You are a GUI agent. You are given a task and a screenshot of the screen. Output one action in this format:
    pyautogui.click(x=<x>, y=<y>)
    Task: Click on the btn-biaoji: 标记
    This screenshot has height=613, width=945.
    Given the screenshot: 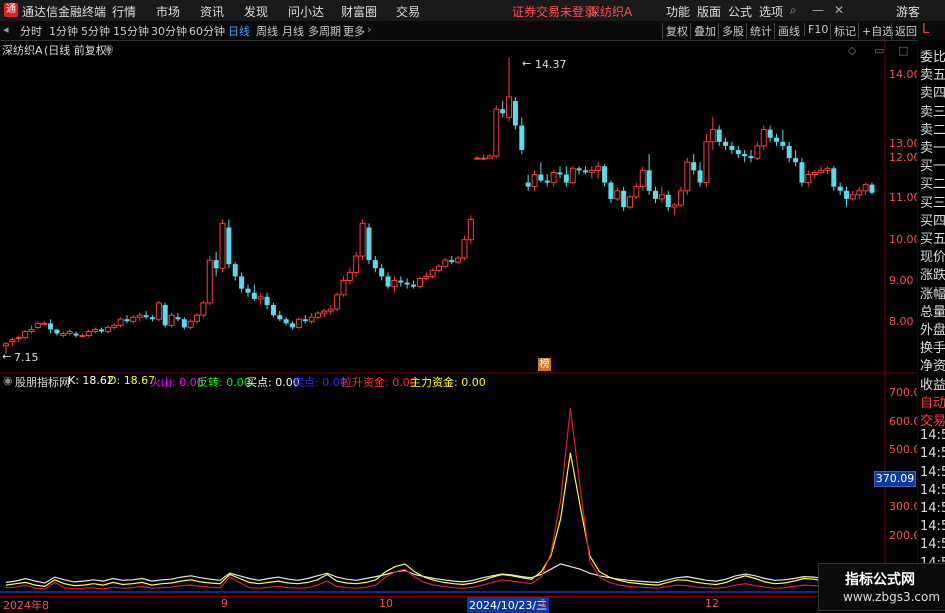 What is the action you would take?
    pyautogui.click(x=843, y=31)
    